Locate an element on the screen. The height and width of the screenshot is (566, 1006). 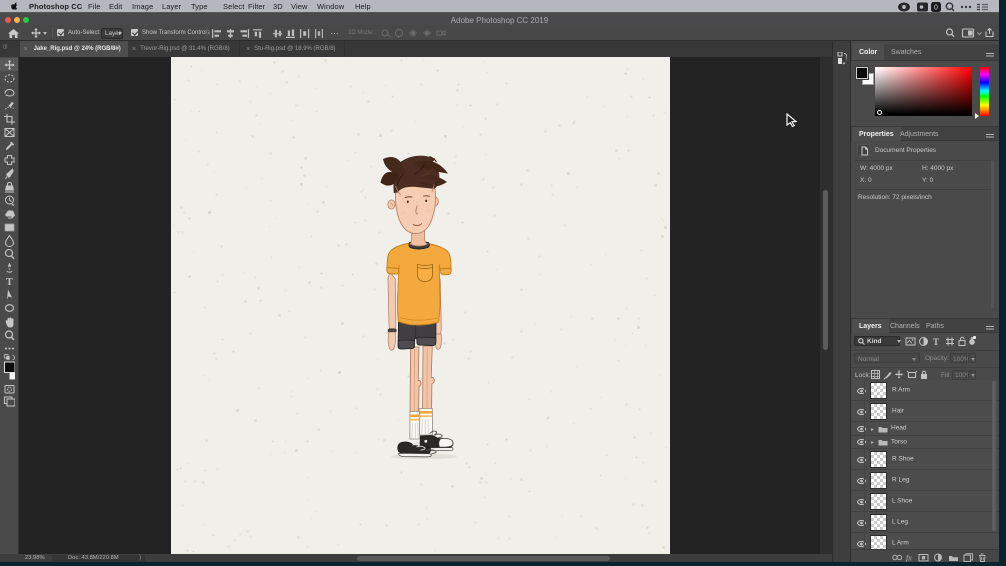
svg-text: 0 is located at coordinates (936, 7).